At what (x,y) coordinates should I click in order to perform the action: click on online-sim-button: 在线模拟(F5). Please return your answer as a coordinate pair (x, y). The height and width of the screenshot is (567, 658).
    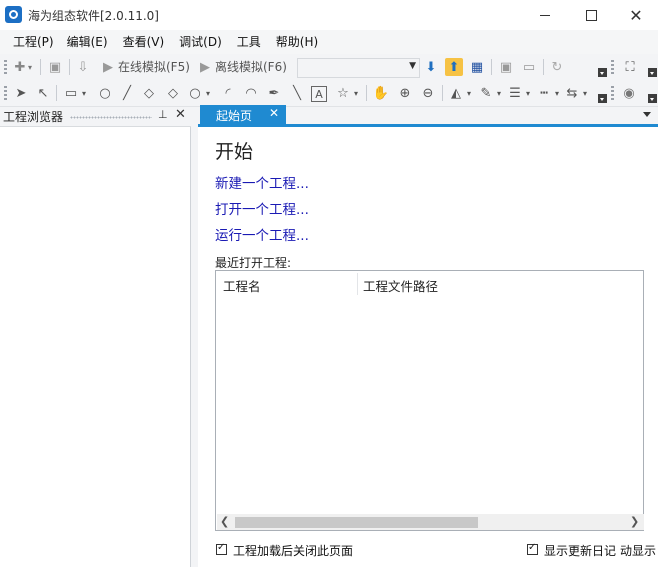
    Looking at the image, I should click on (154, 67).